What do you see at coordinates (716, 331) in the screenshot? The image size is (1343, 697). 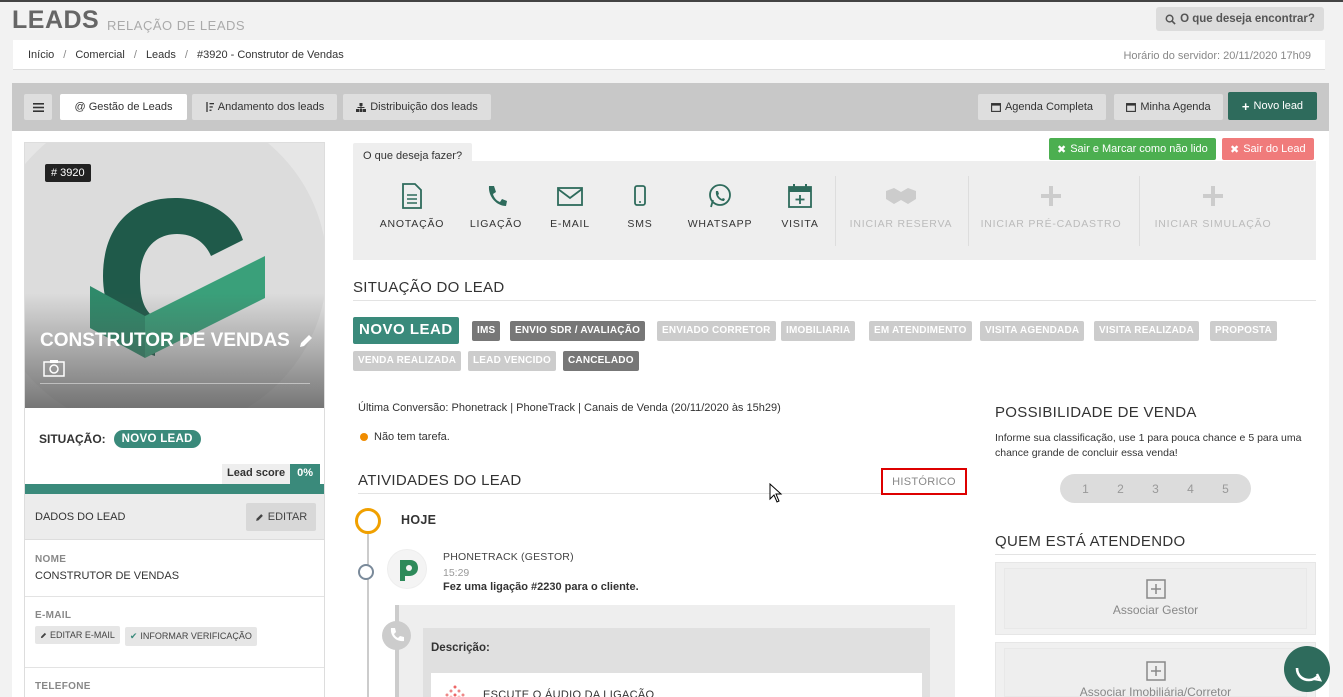 I see `stage-enviado-corretor: ENVIADO CORRETOR` at bounding box center [716, 331].